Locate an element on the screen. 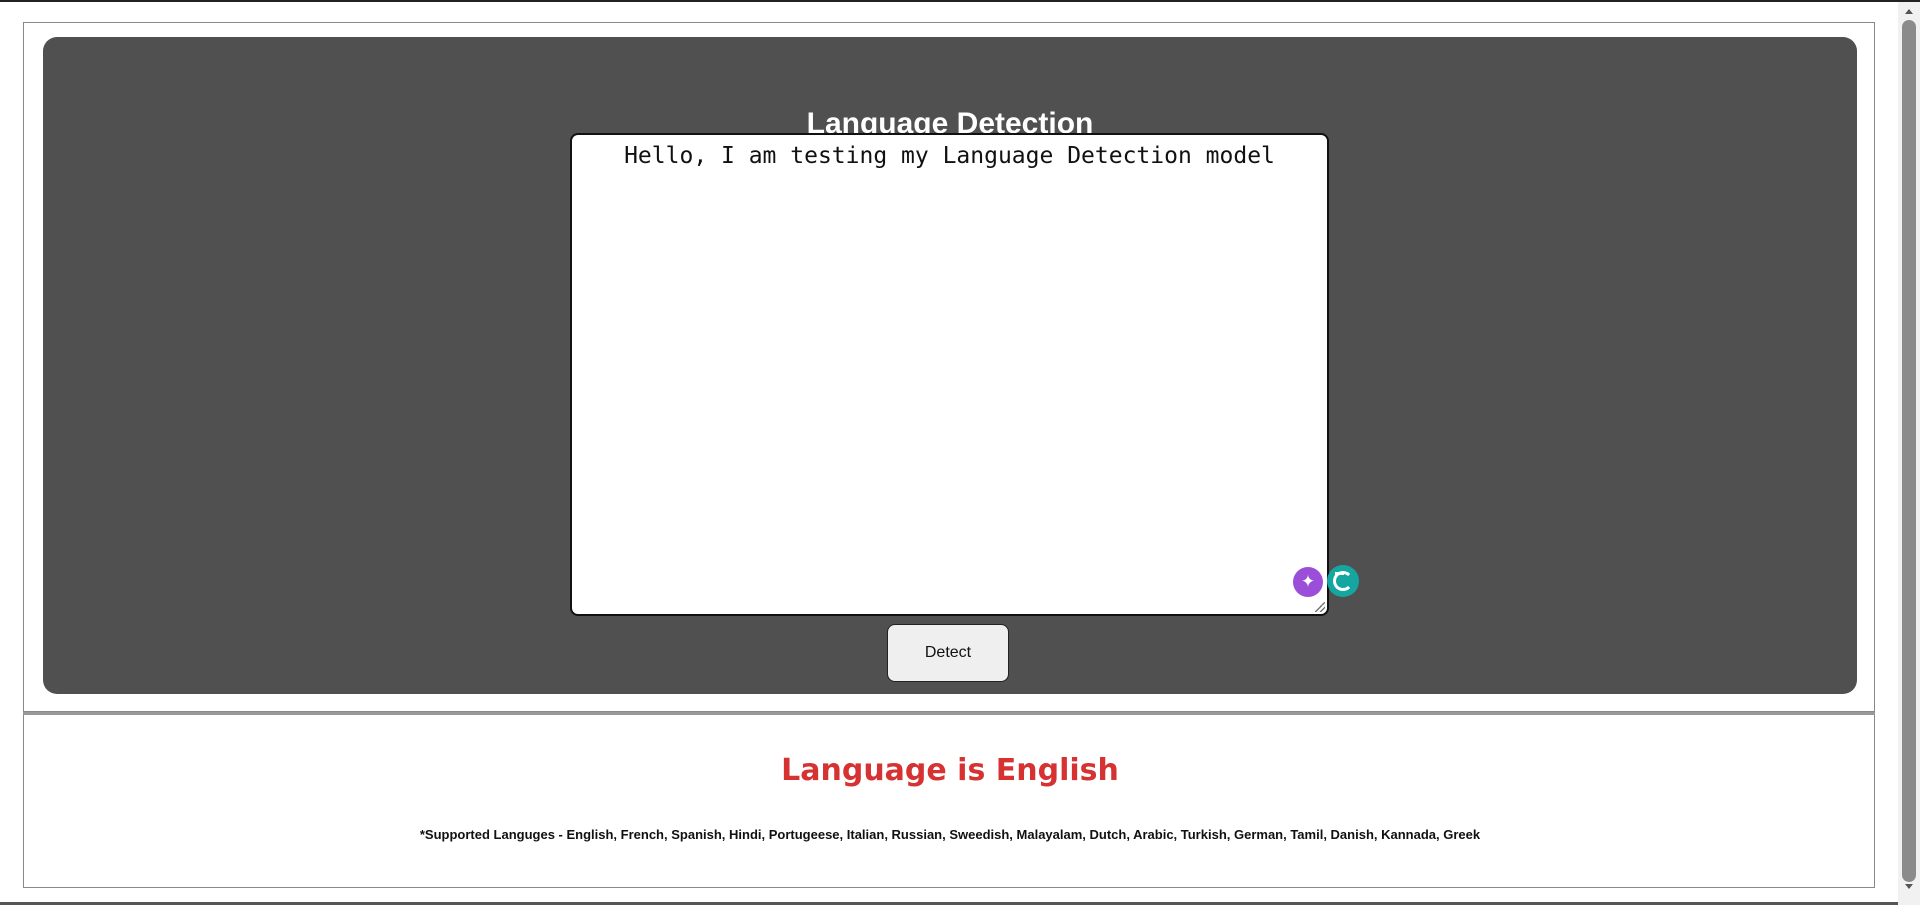  resize-handle is located at coordinates (1320, 607).